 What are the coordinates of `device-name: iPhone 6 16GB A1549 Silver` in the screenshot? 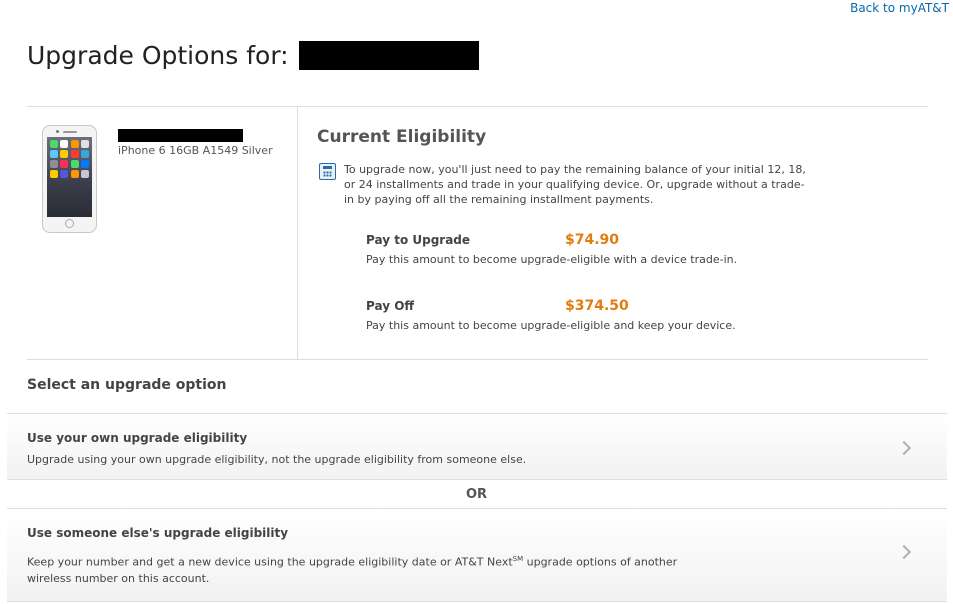 It's located at (195, 150).